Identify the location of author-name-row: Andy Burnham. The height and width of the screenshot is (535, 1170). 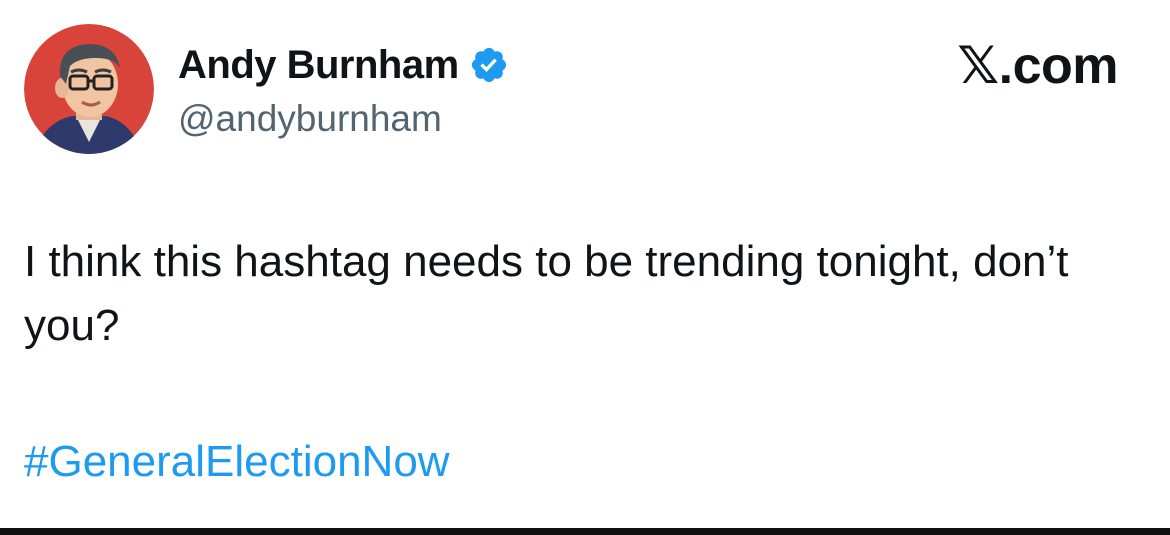
(343, 65).